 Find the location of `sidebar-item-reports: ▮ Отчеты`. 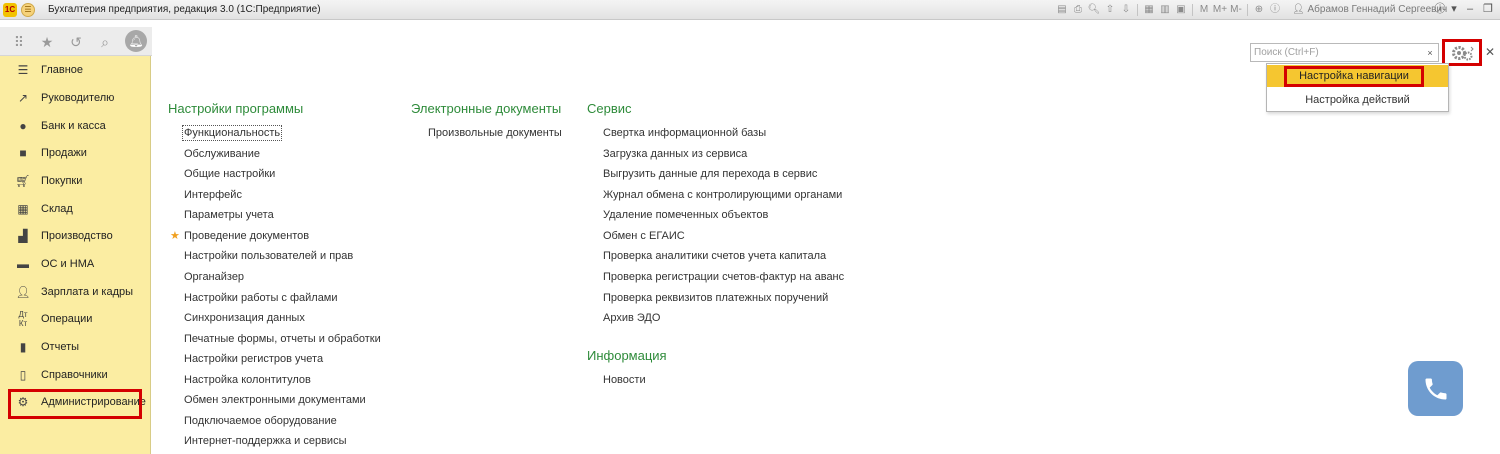

sidebar-item-reports: ▮ Отчеты is located at coordinates (75, 347).